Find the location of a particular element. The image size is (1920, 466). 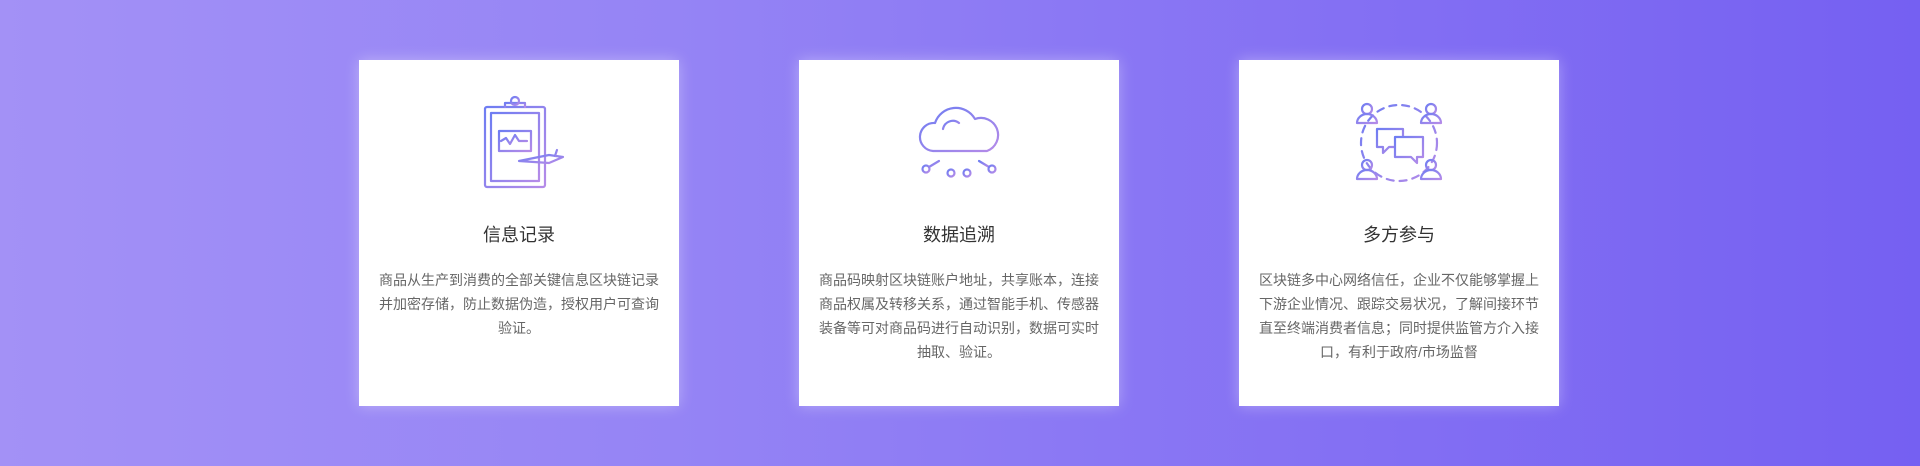

card-title: 信息记录 is located at coordinates (519, 235).